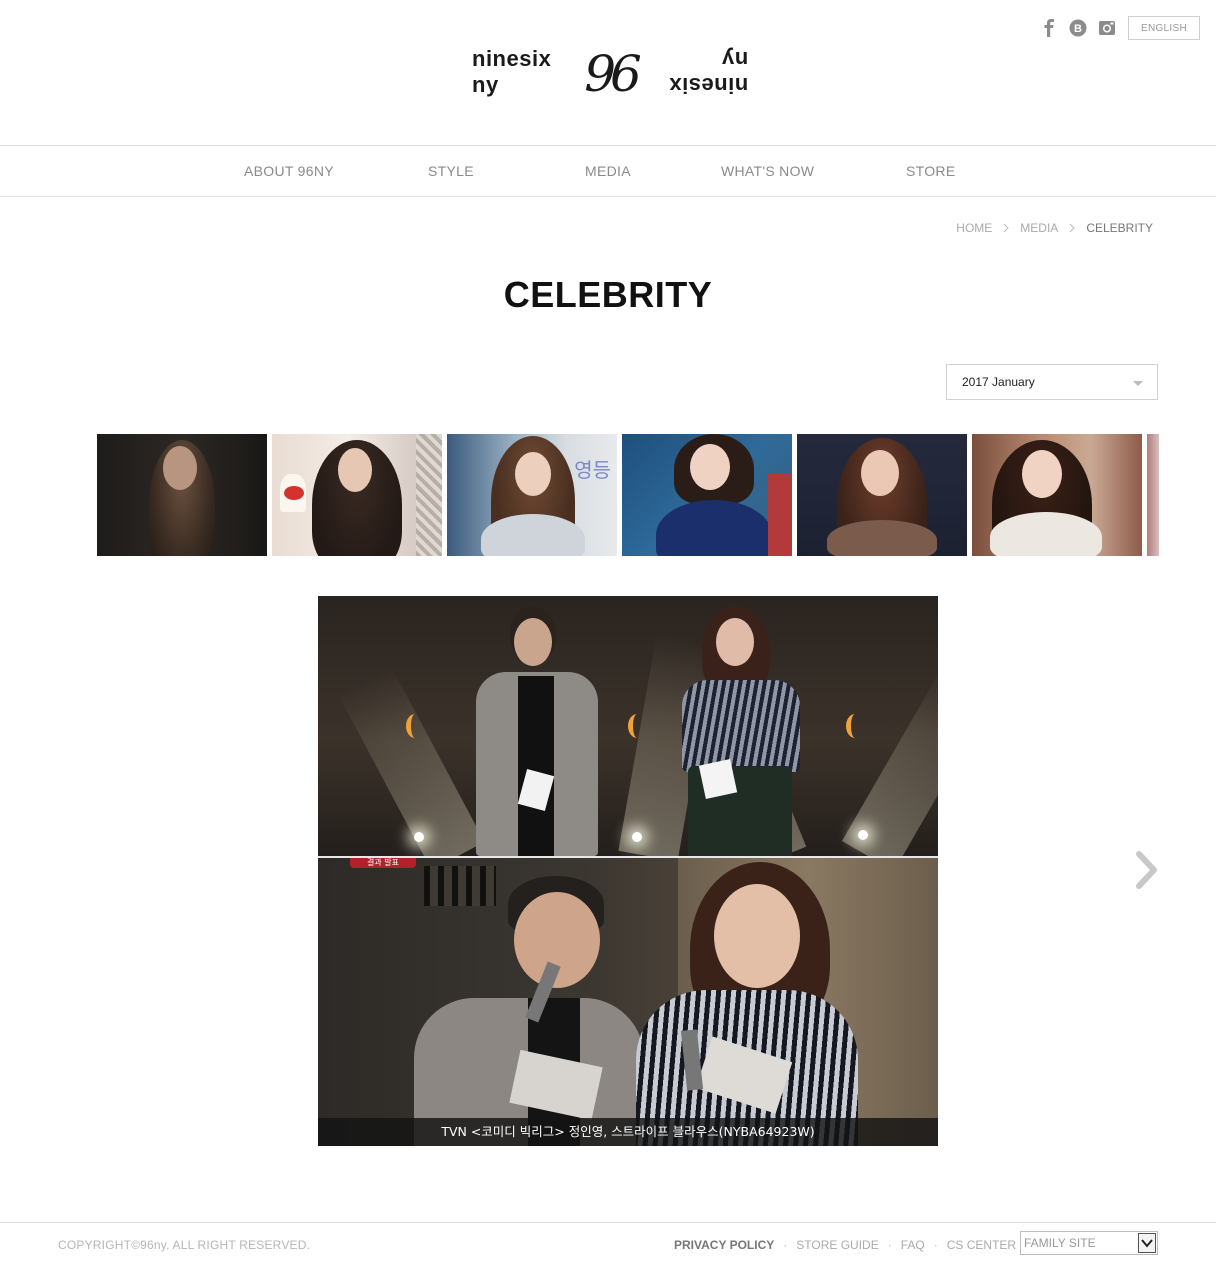 This screenshot has width=1216, height=1264. Describe the element at coordinates (930, 171) in the screenshot. I see `nav-item-store: STORE` at that location.